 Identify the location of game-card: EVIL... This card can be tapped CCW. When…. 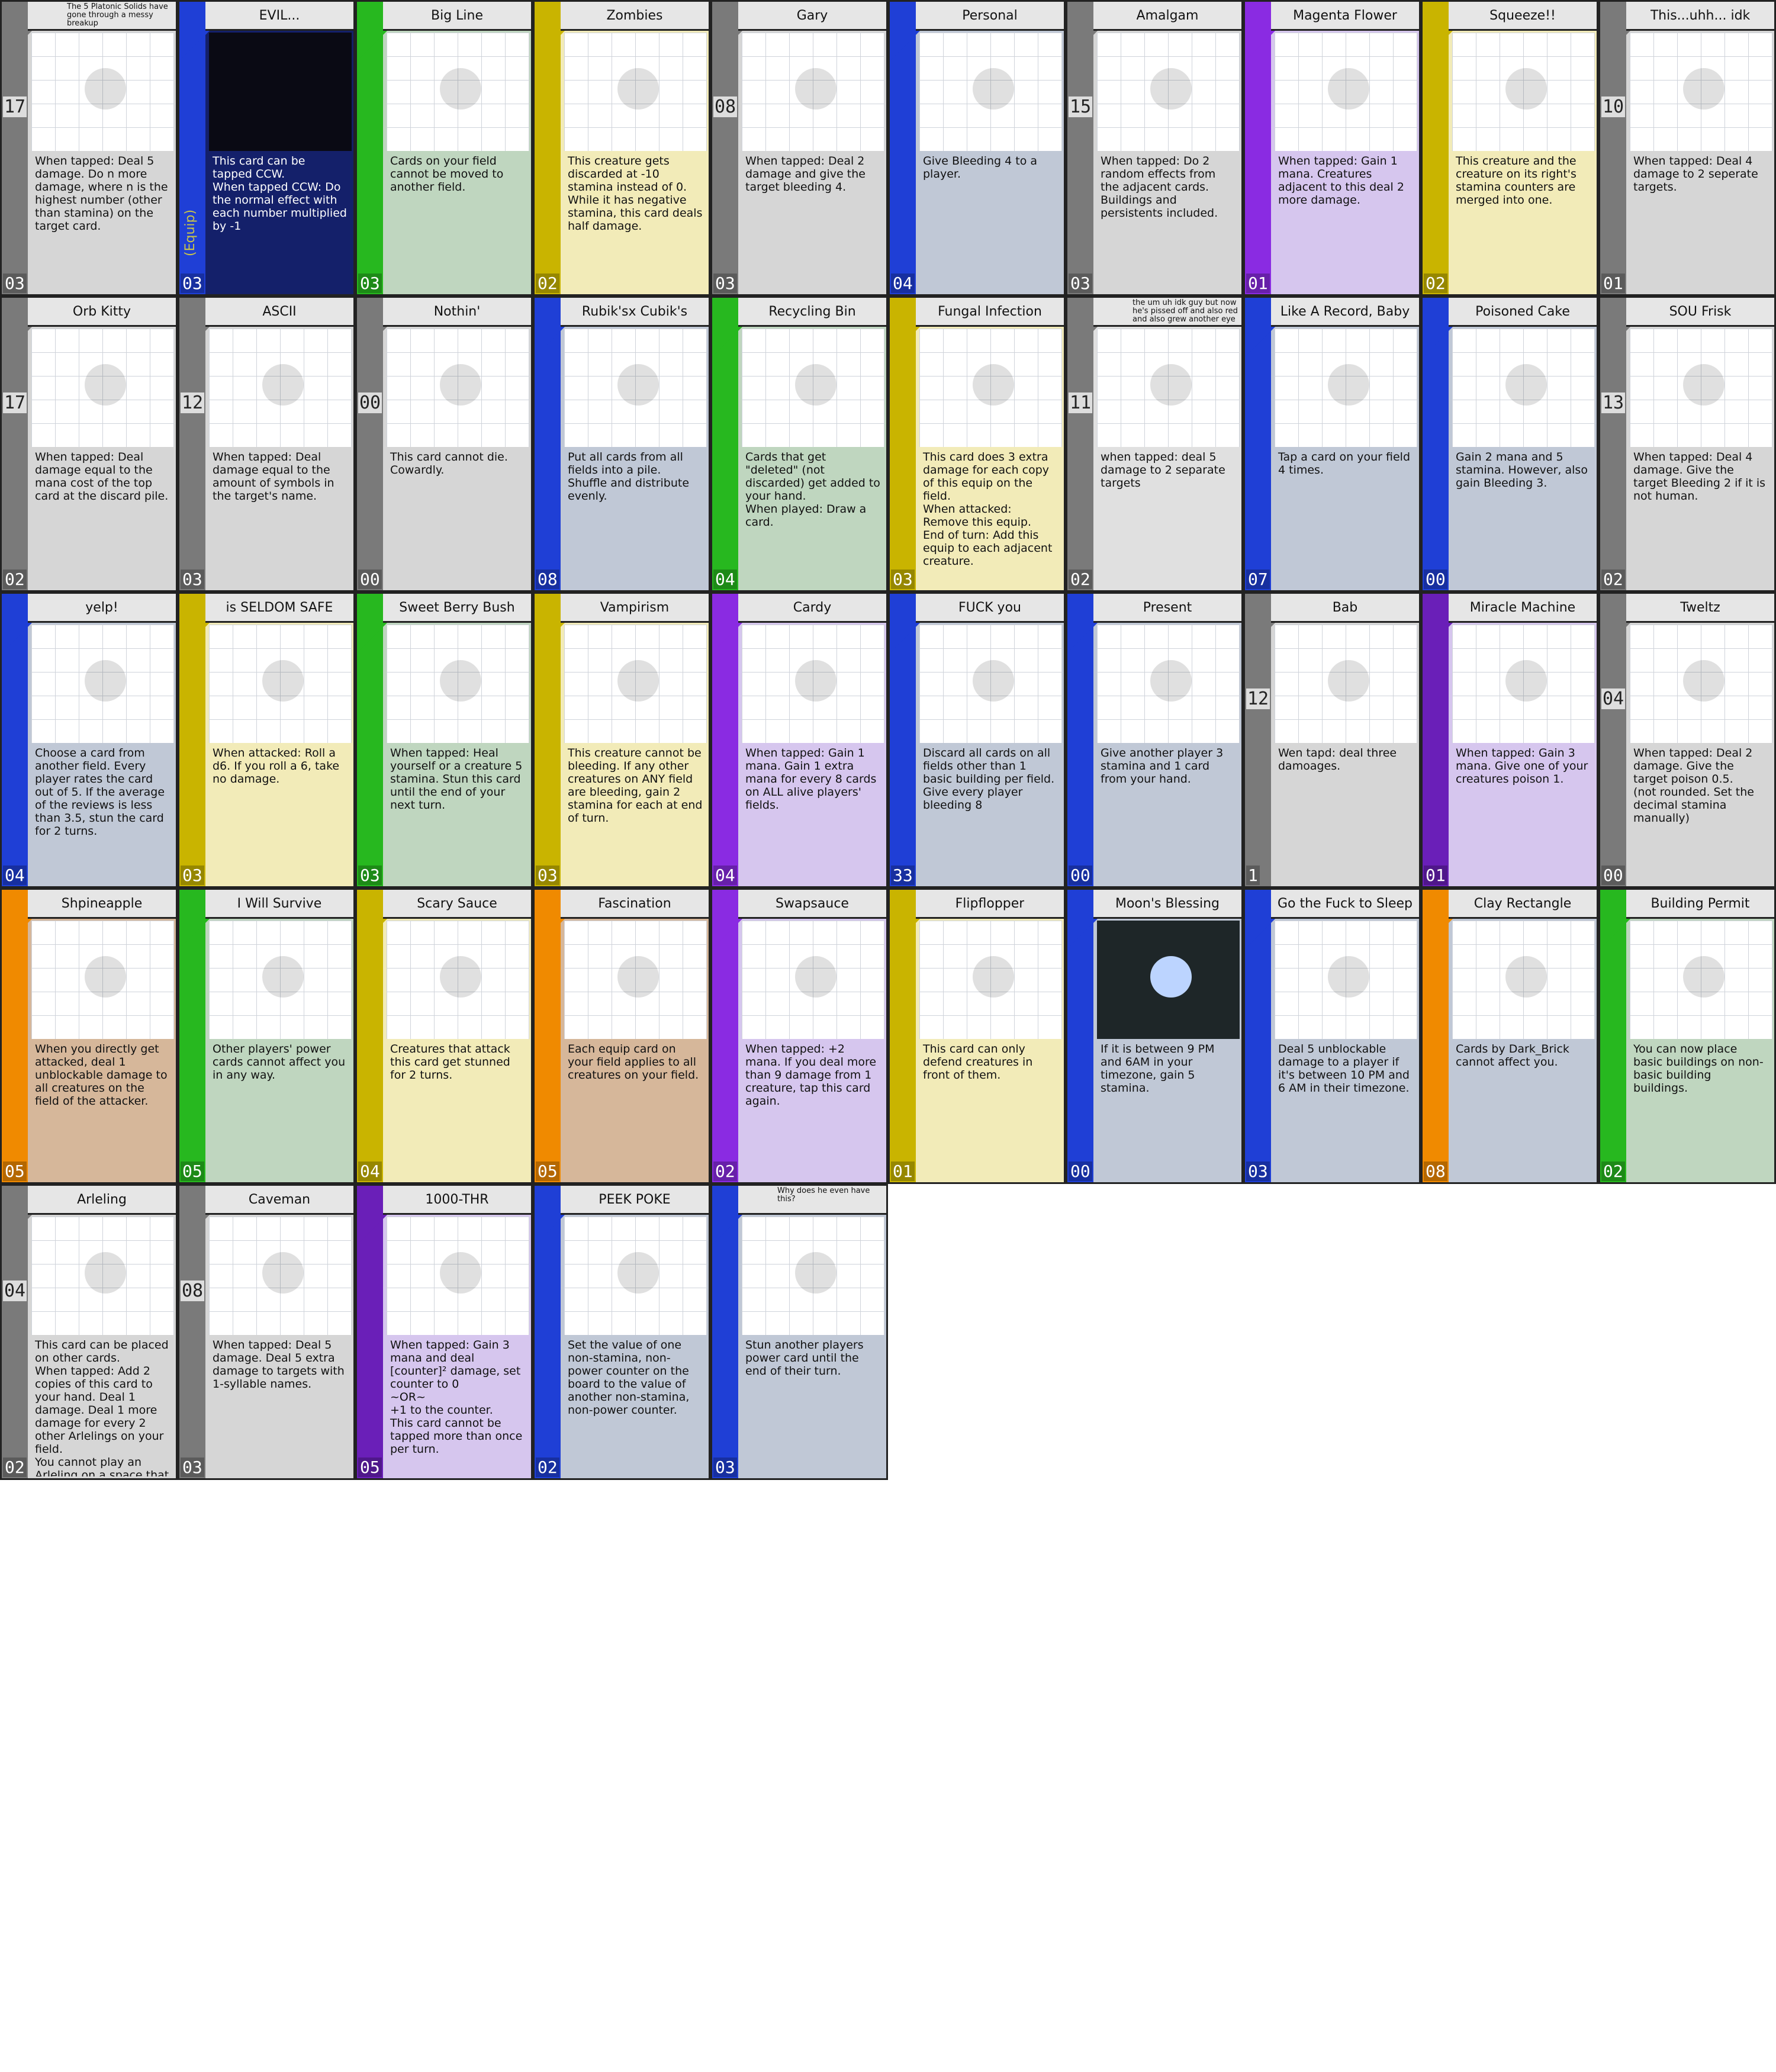
(266, 148).